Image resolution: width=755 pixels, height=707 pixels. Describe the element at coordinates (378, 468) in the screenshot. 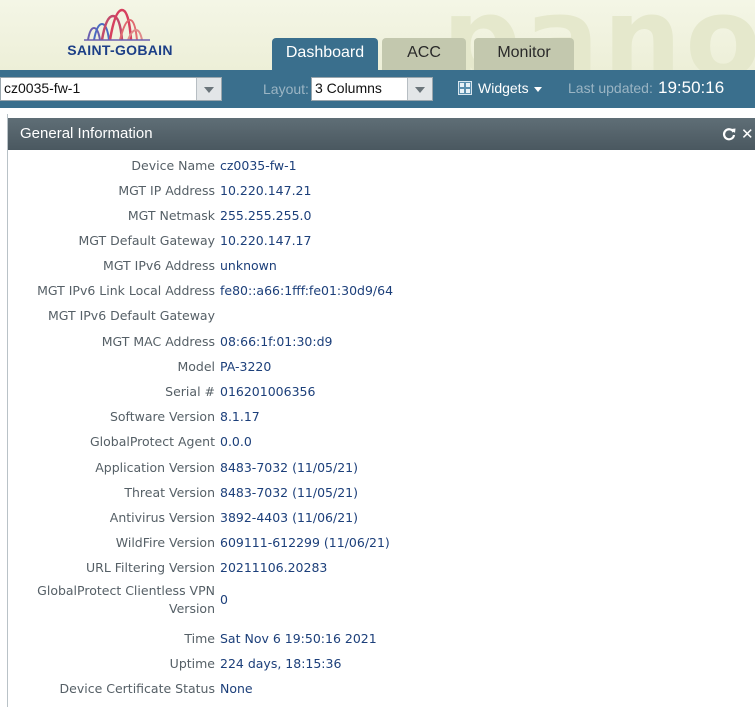

I see `info-row: Application Version 8483-7032 (11/05/21)` at that location.